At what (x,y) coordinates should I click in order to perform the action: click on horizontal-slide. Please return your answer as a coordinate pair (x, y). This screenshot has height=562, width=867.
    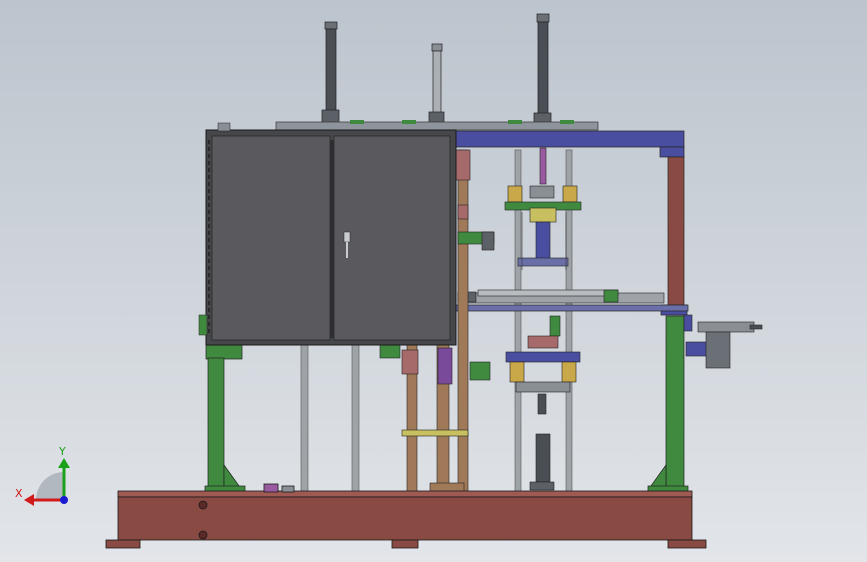
    Looking at the image, I should click on (561, 296).